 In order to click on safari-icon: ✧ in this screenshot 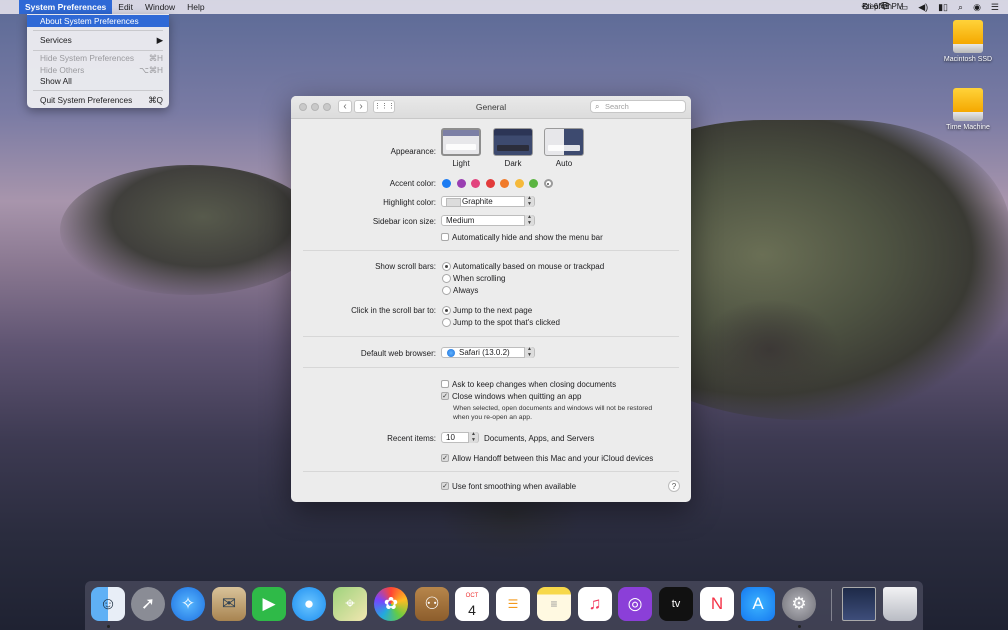, I will do `click(188, 604)`.